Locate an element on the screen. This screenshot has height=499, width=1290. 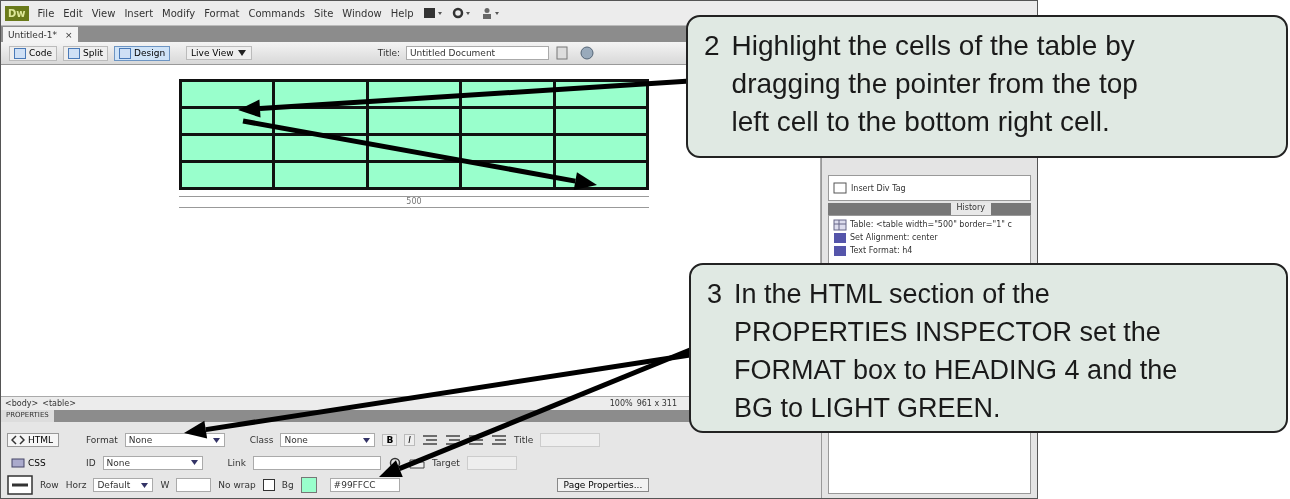
menu-item: Insert is located at coordinates (139, 13).